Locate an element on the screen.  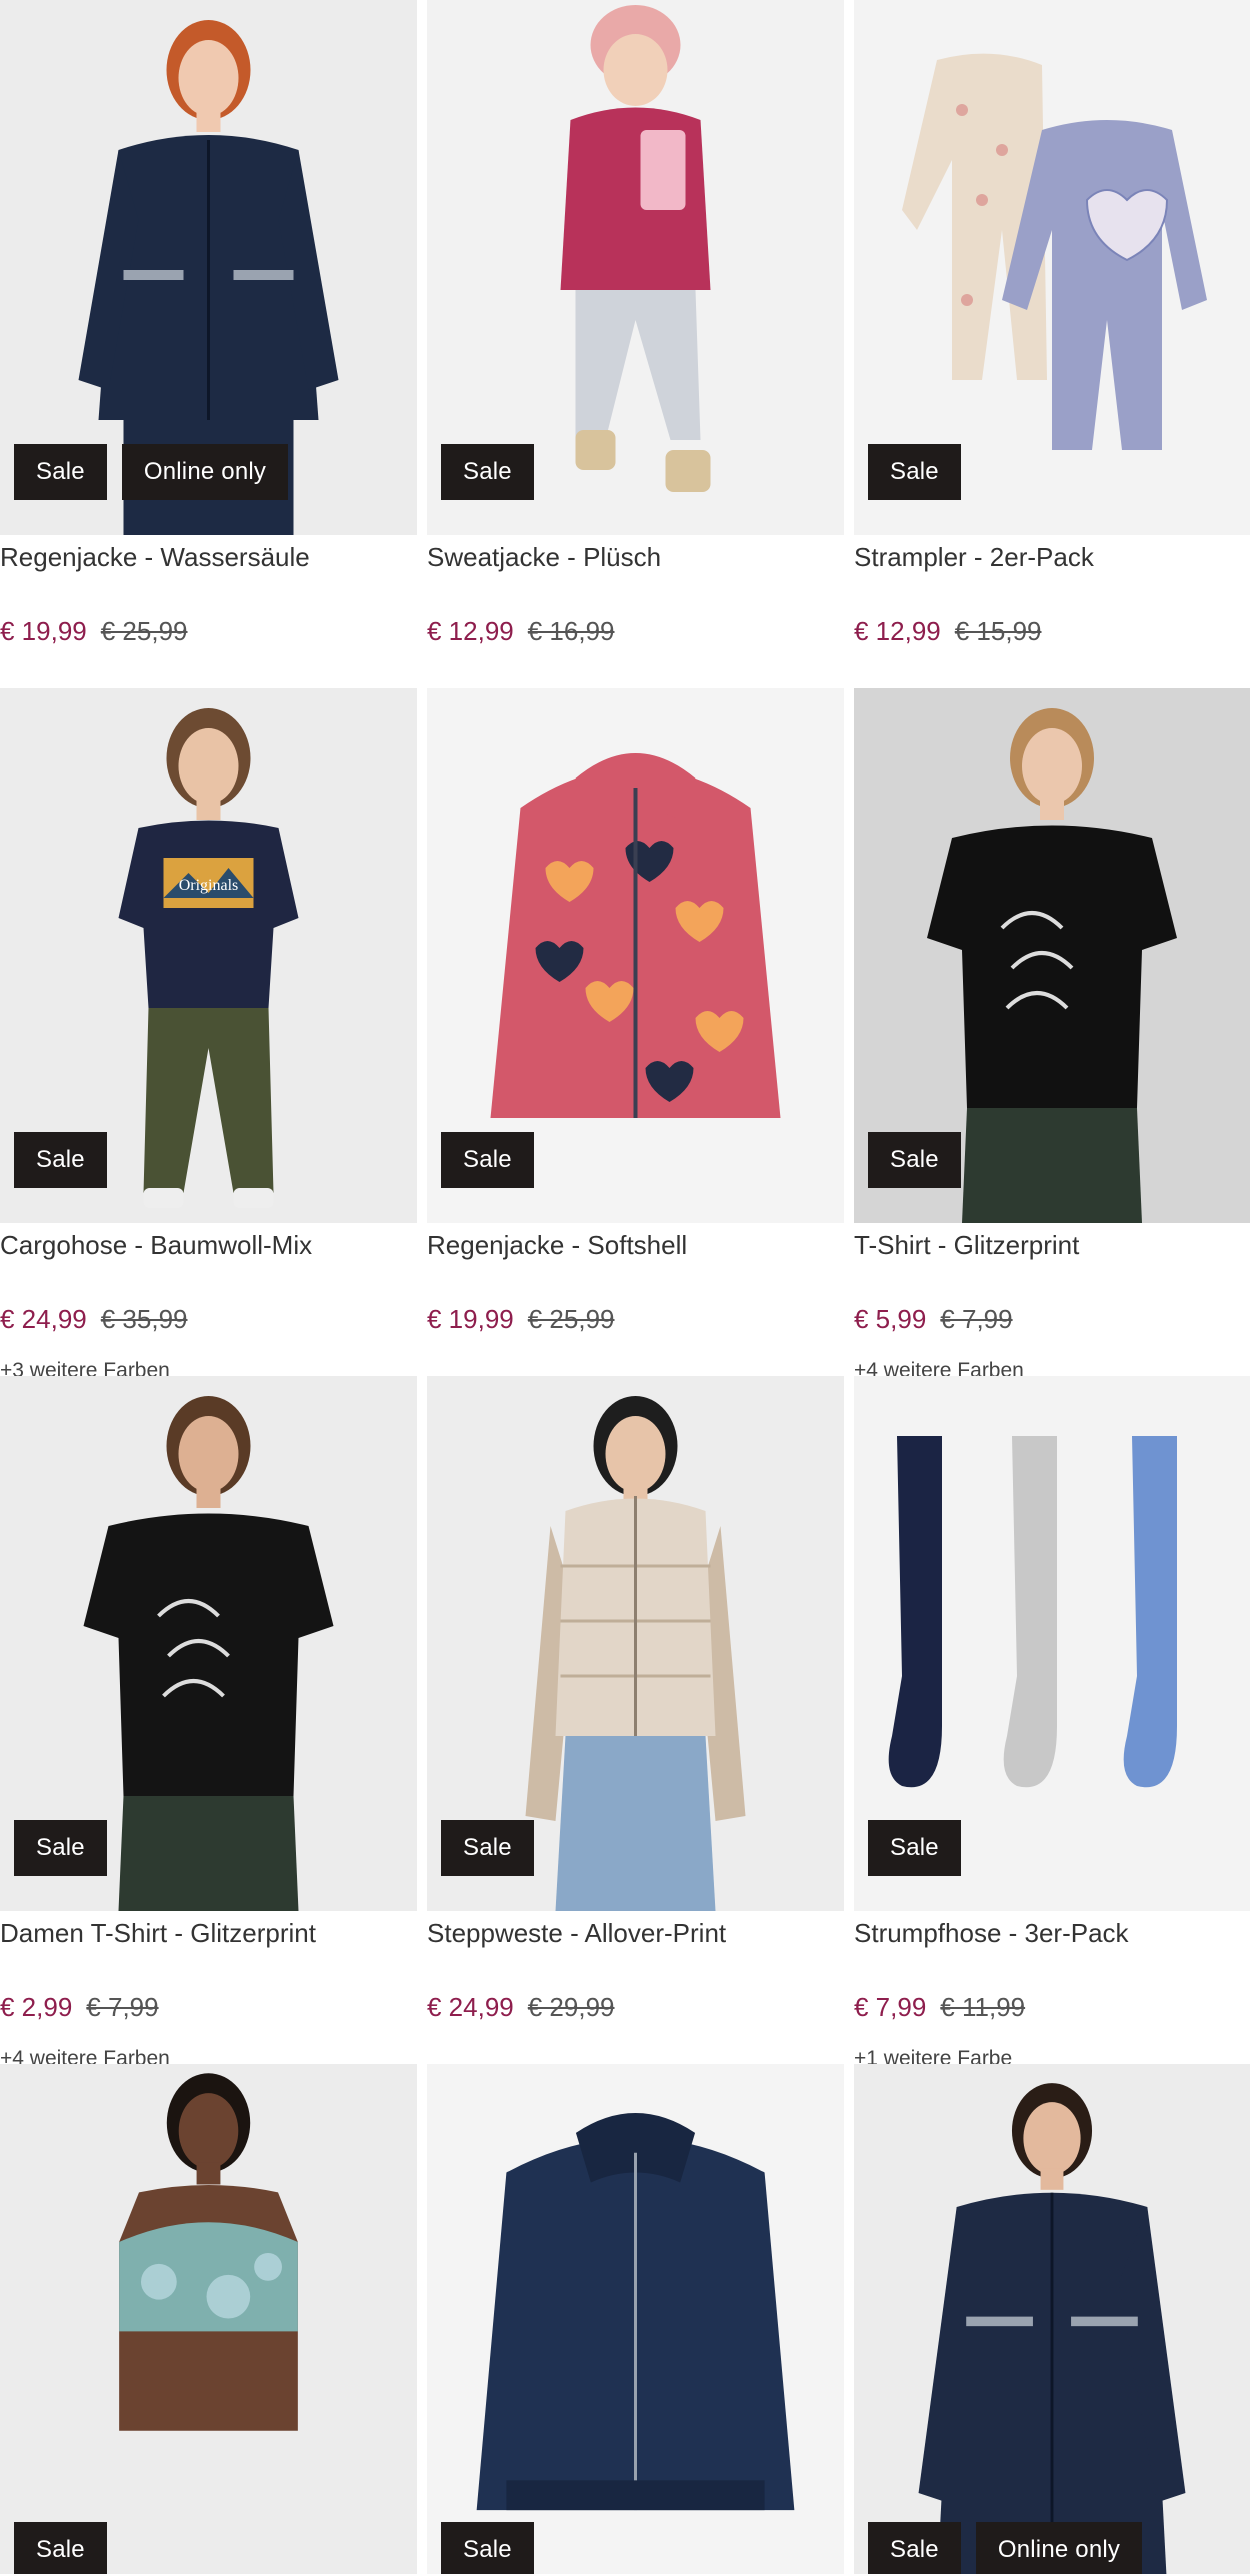
product-card: Sale Regenjacke - Softshell € 19,99 € 25,99 is located at coordinates (635, 1032).